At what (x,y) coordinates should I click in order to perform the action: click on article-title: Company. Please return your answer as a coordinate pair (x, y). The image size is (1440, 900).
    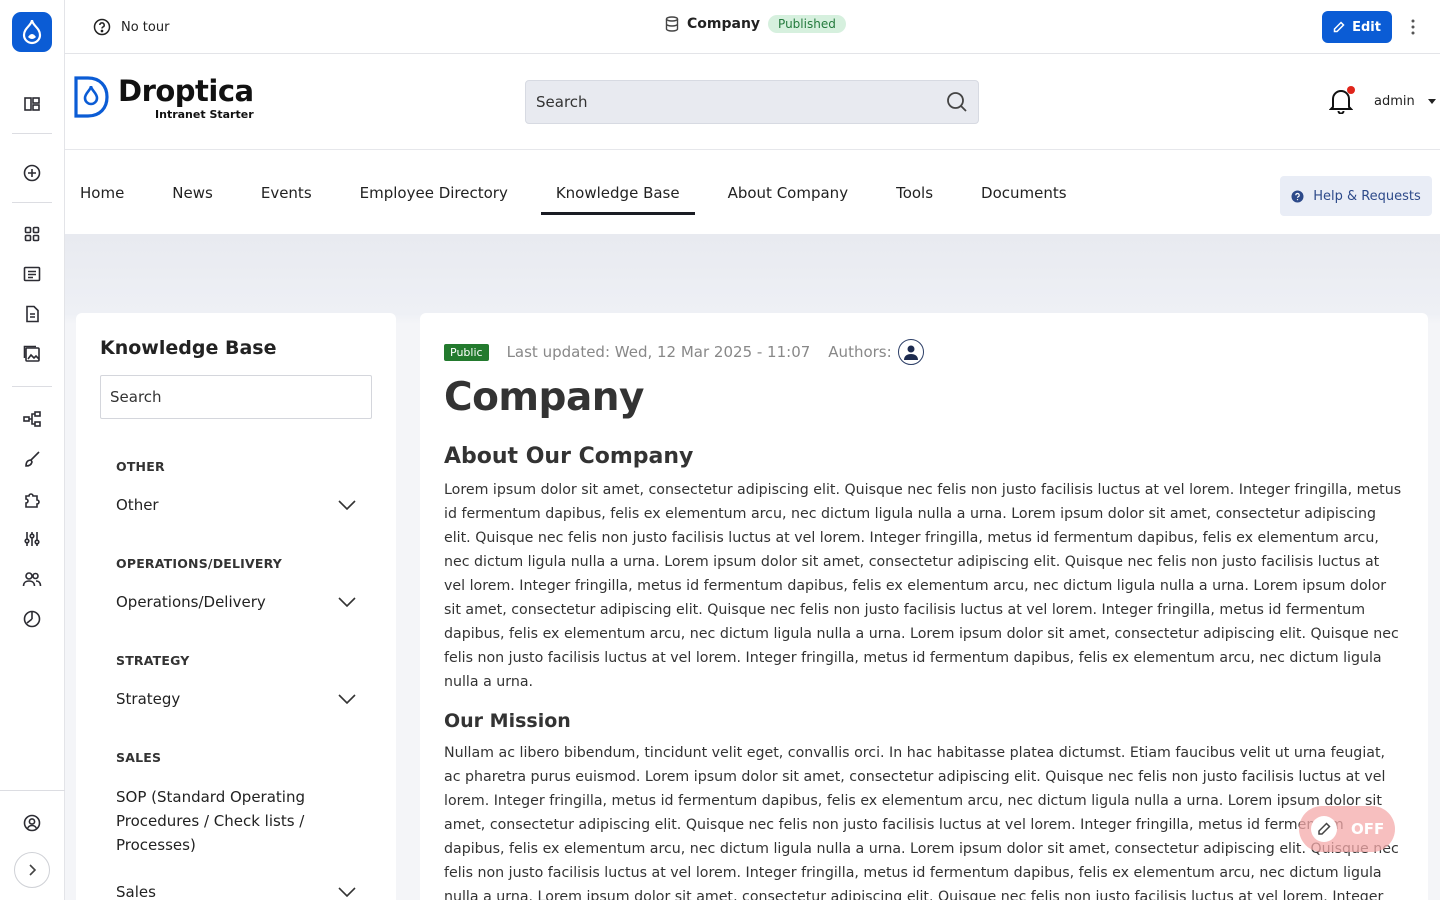
    Looking at the image, I should click on (544, 397).